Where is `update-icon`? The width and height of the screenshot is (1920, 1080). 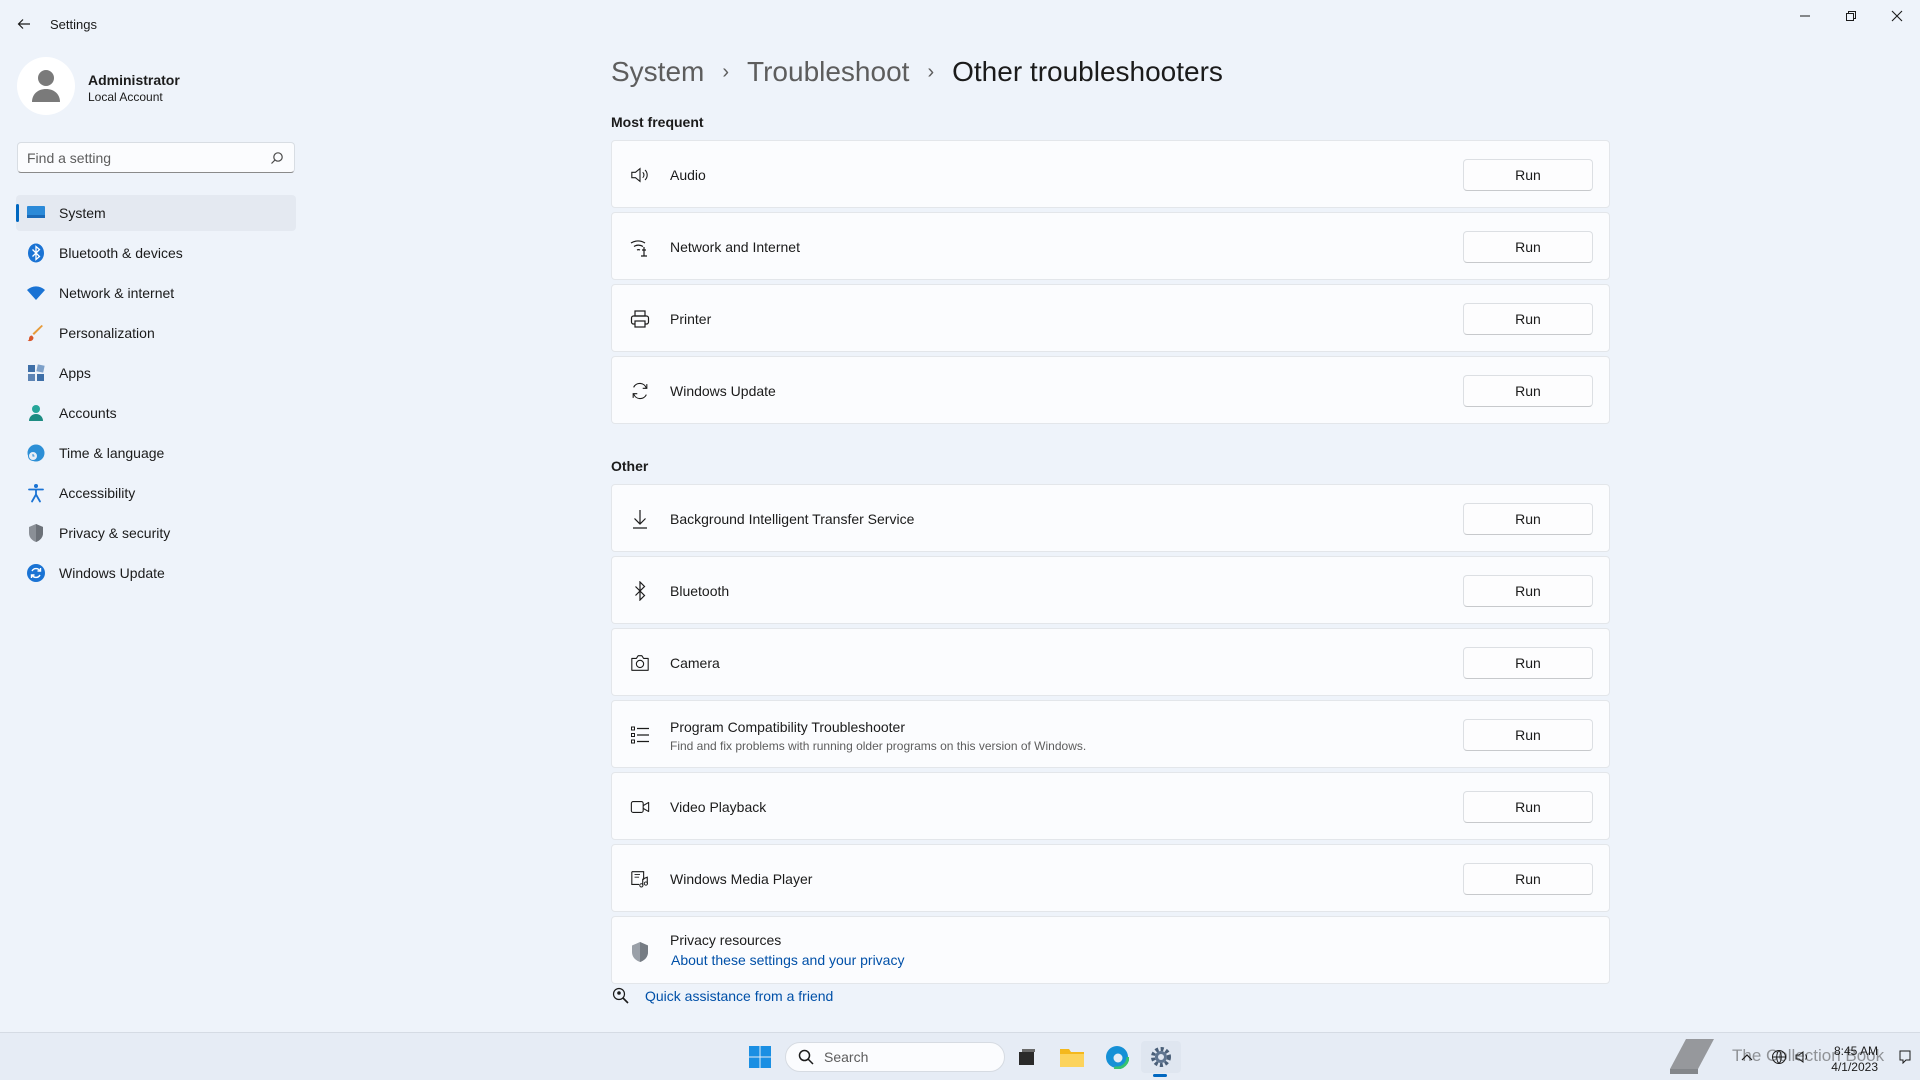 update-icon is located at coordinates (36, 573).